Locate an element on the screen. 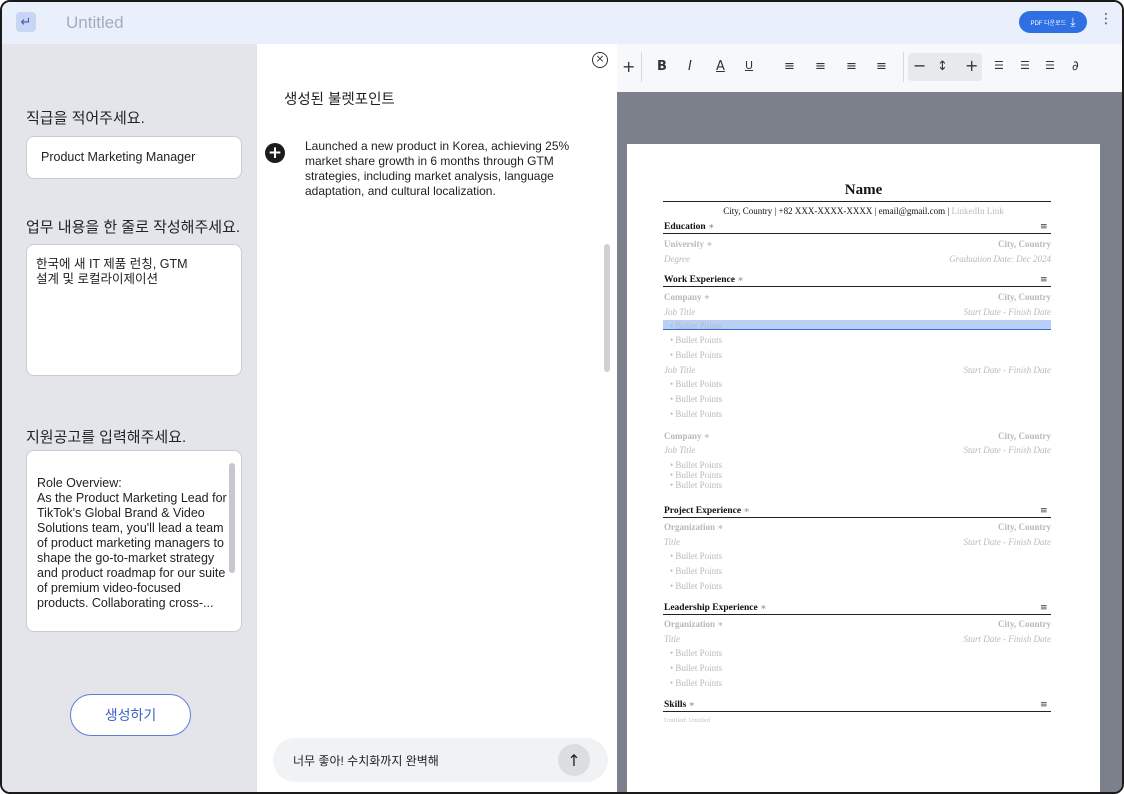 The image size is (1124, 794). bold-icon: B is located at coordinates (662, 66).